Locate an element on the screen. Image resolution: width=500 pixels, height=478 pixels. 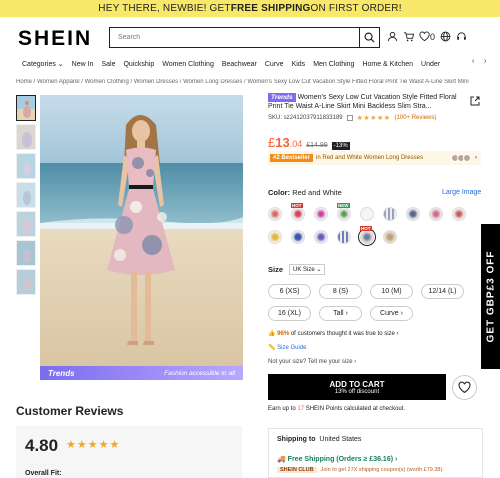
color-label: Color: Red and White is located at coordinates (305, 192).